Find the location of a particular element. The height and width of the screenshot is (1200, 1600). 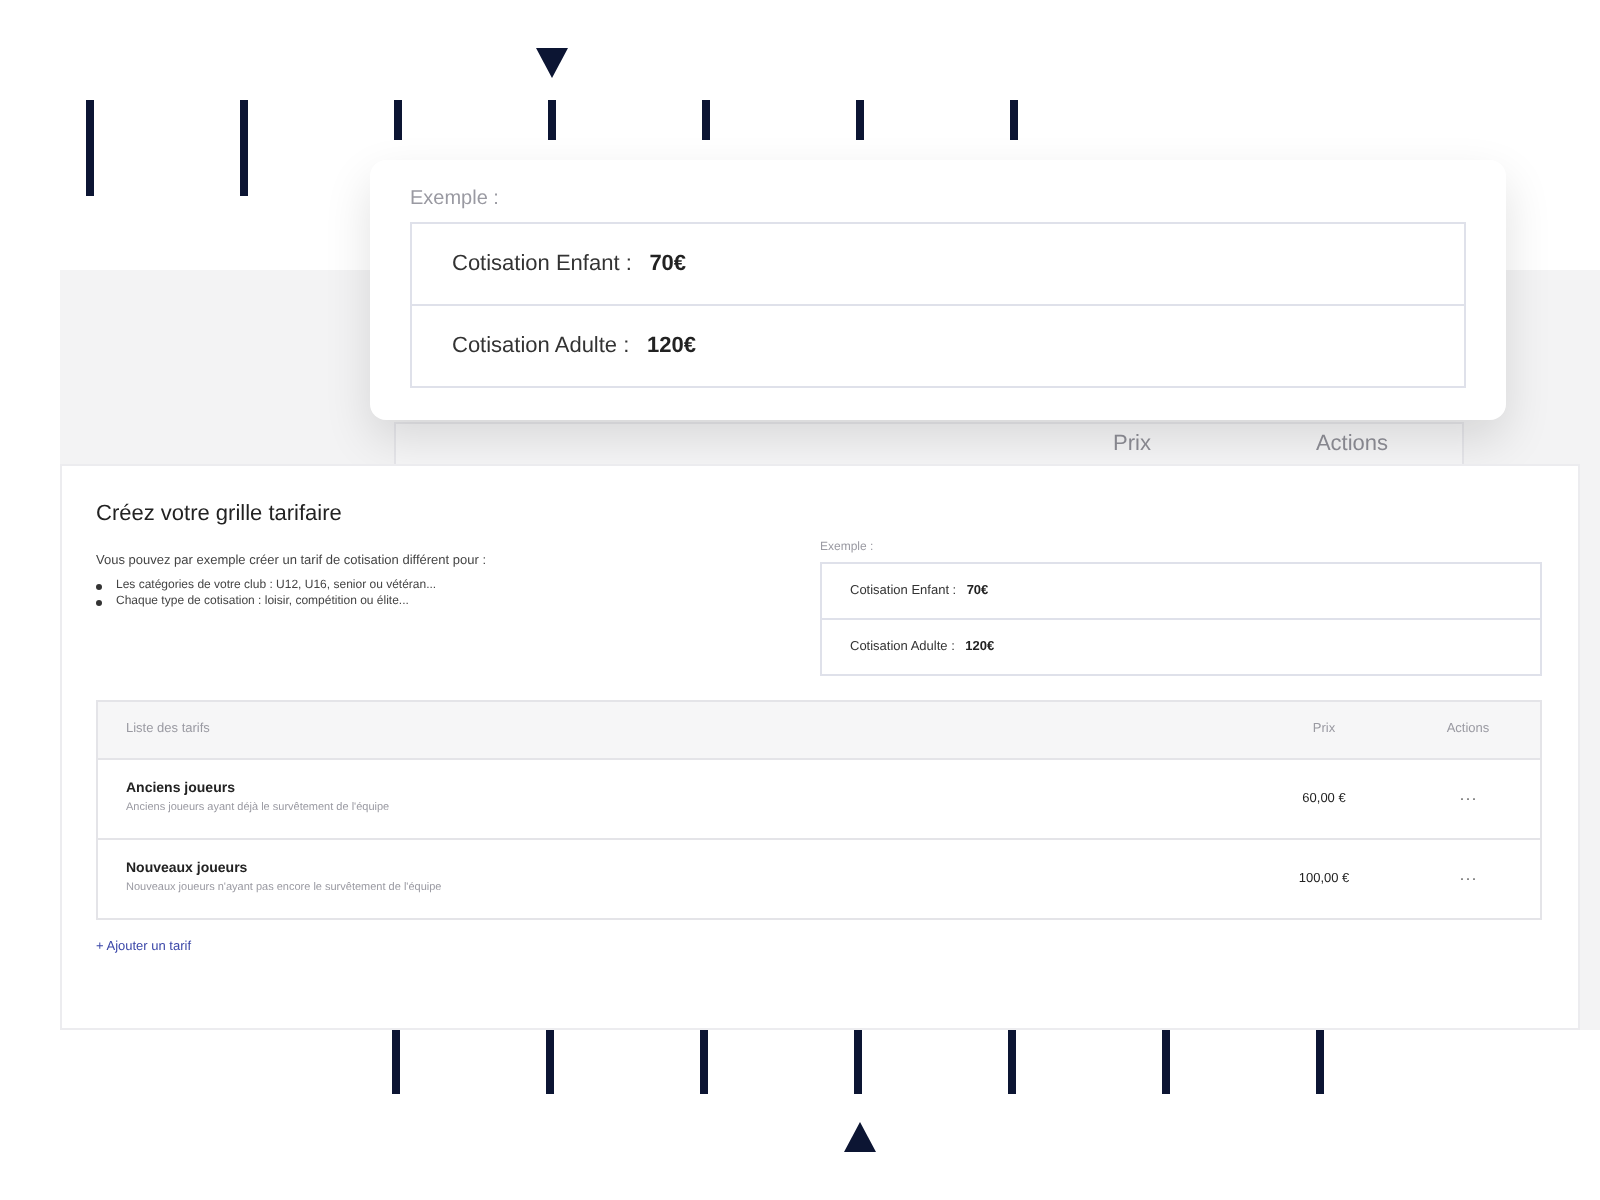

fee-label: Cotisation Adulte : is located at coordinates (541, 346).